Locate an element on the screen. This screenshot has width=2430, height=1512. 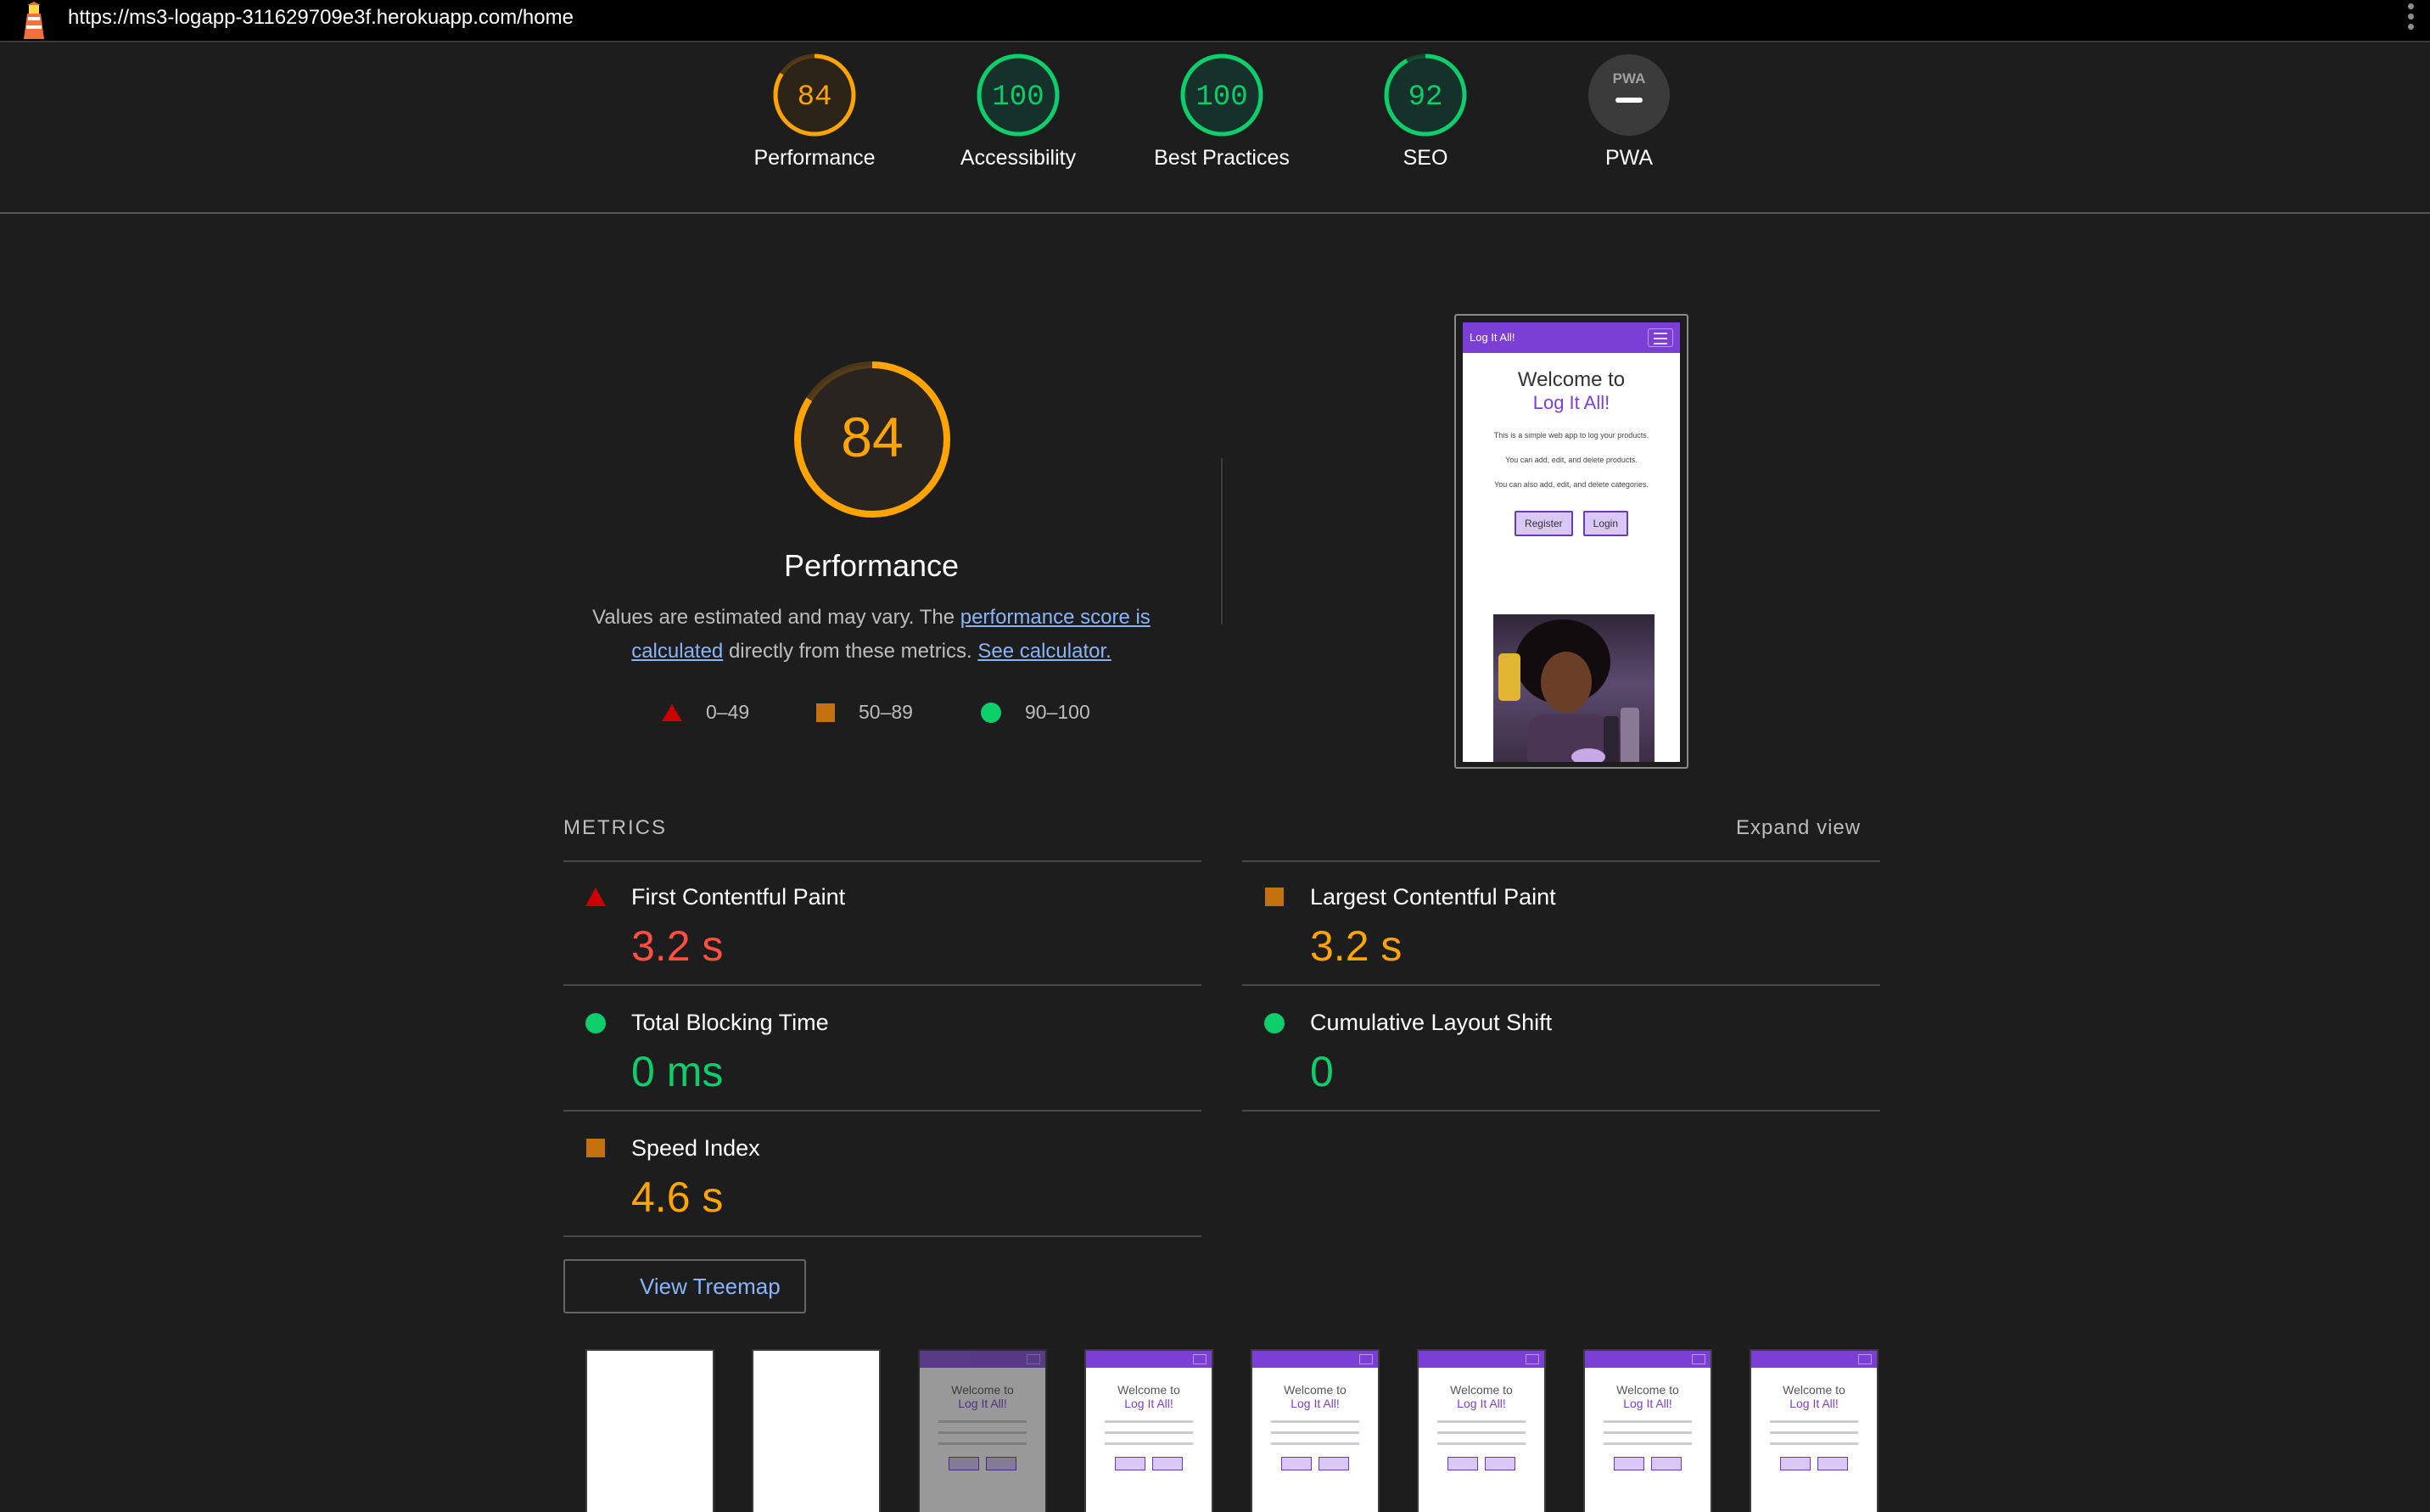
category-label: Accessibility is located at coordinates (1019, 158).